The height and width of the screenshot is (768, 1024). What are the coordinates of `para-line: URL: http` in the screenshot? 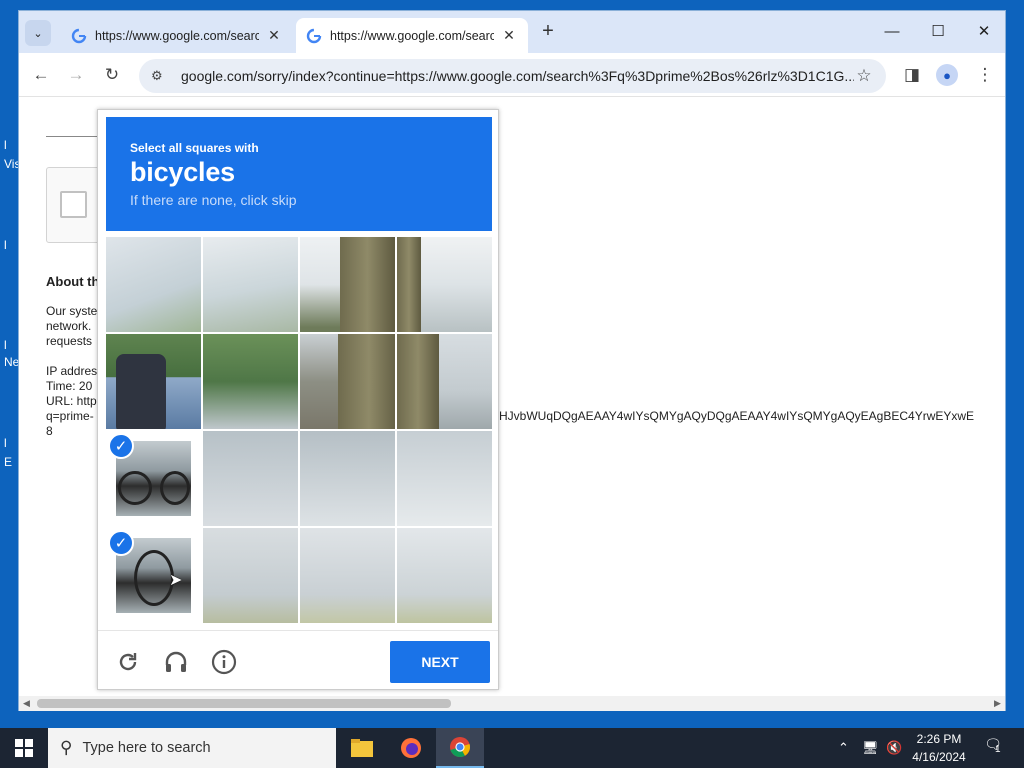 It's located at (71, 401).